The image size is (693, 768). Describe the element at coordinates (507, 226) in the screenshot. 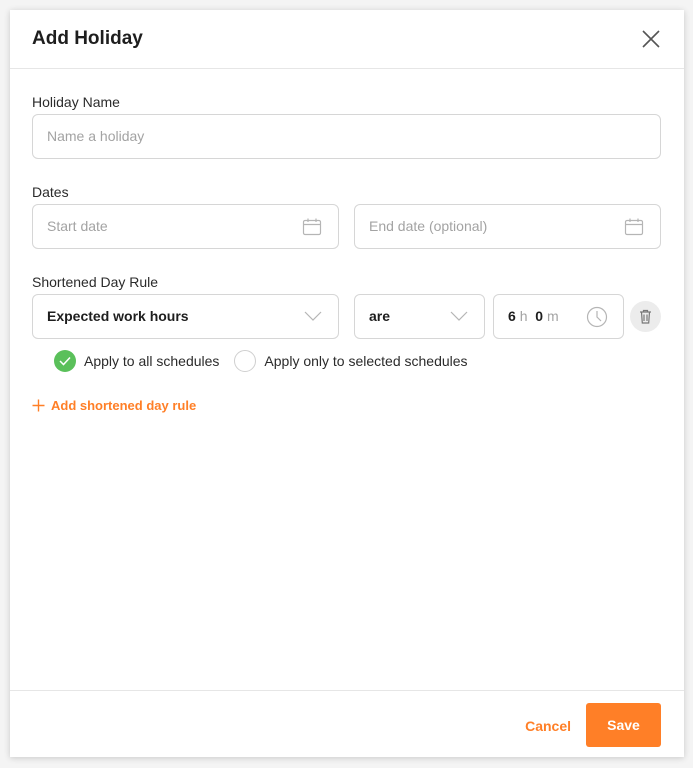

I see `end-date-input: End date (optional)` at that location.